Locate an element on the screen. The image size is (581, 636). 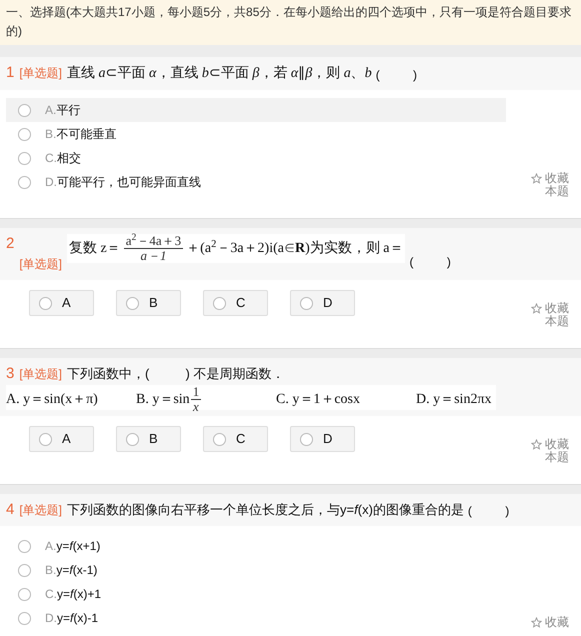
option-item: B.不可能垂直 is located at coordinates (256, 134).